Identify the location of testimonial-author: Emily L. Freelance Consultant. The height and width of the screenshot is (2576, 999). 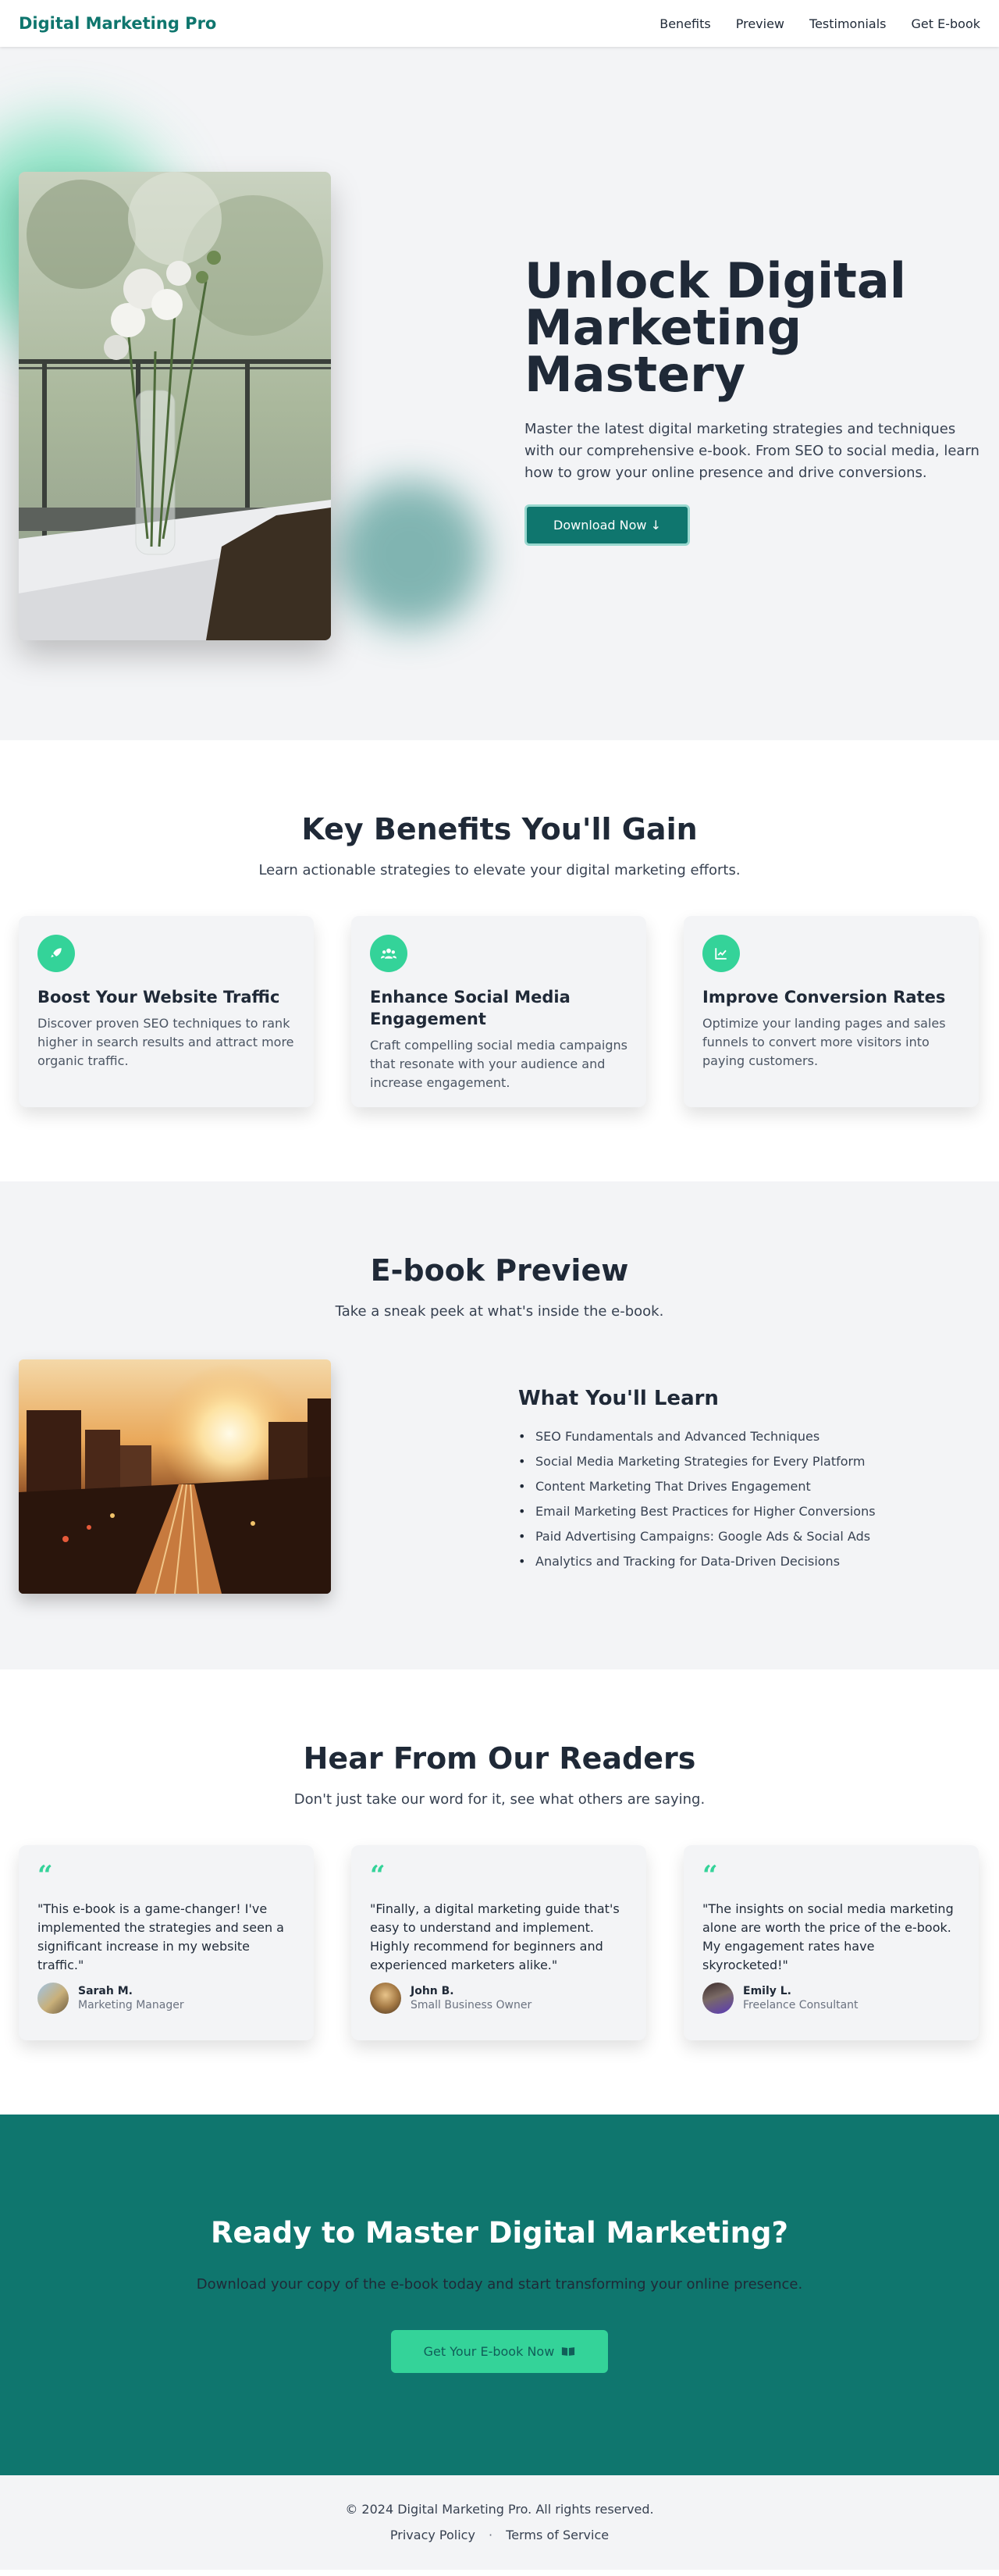
(831, 1998).